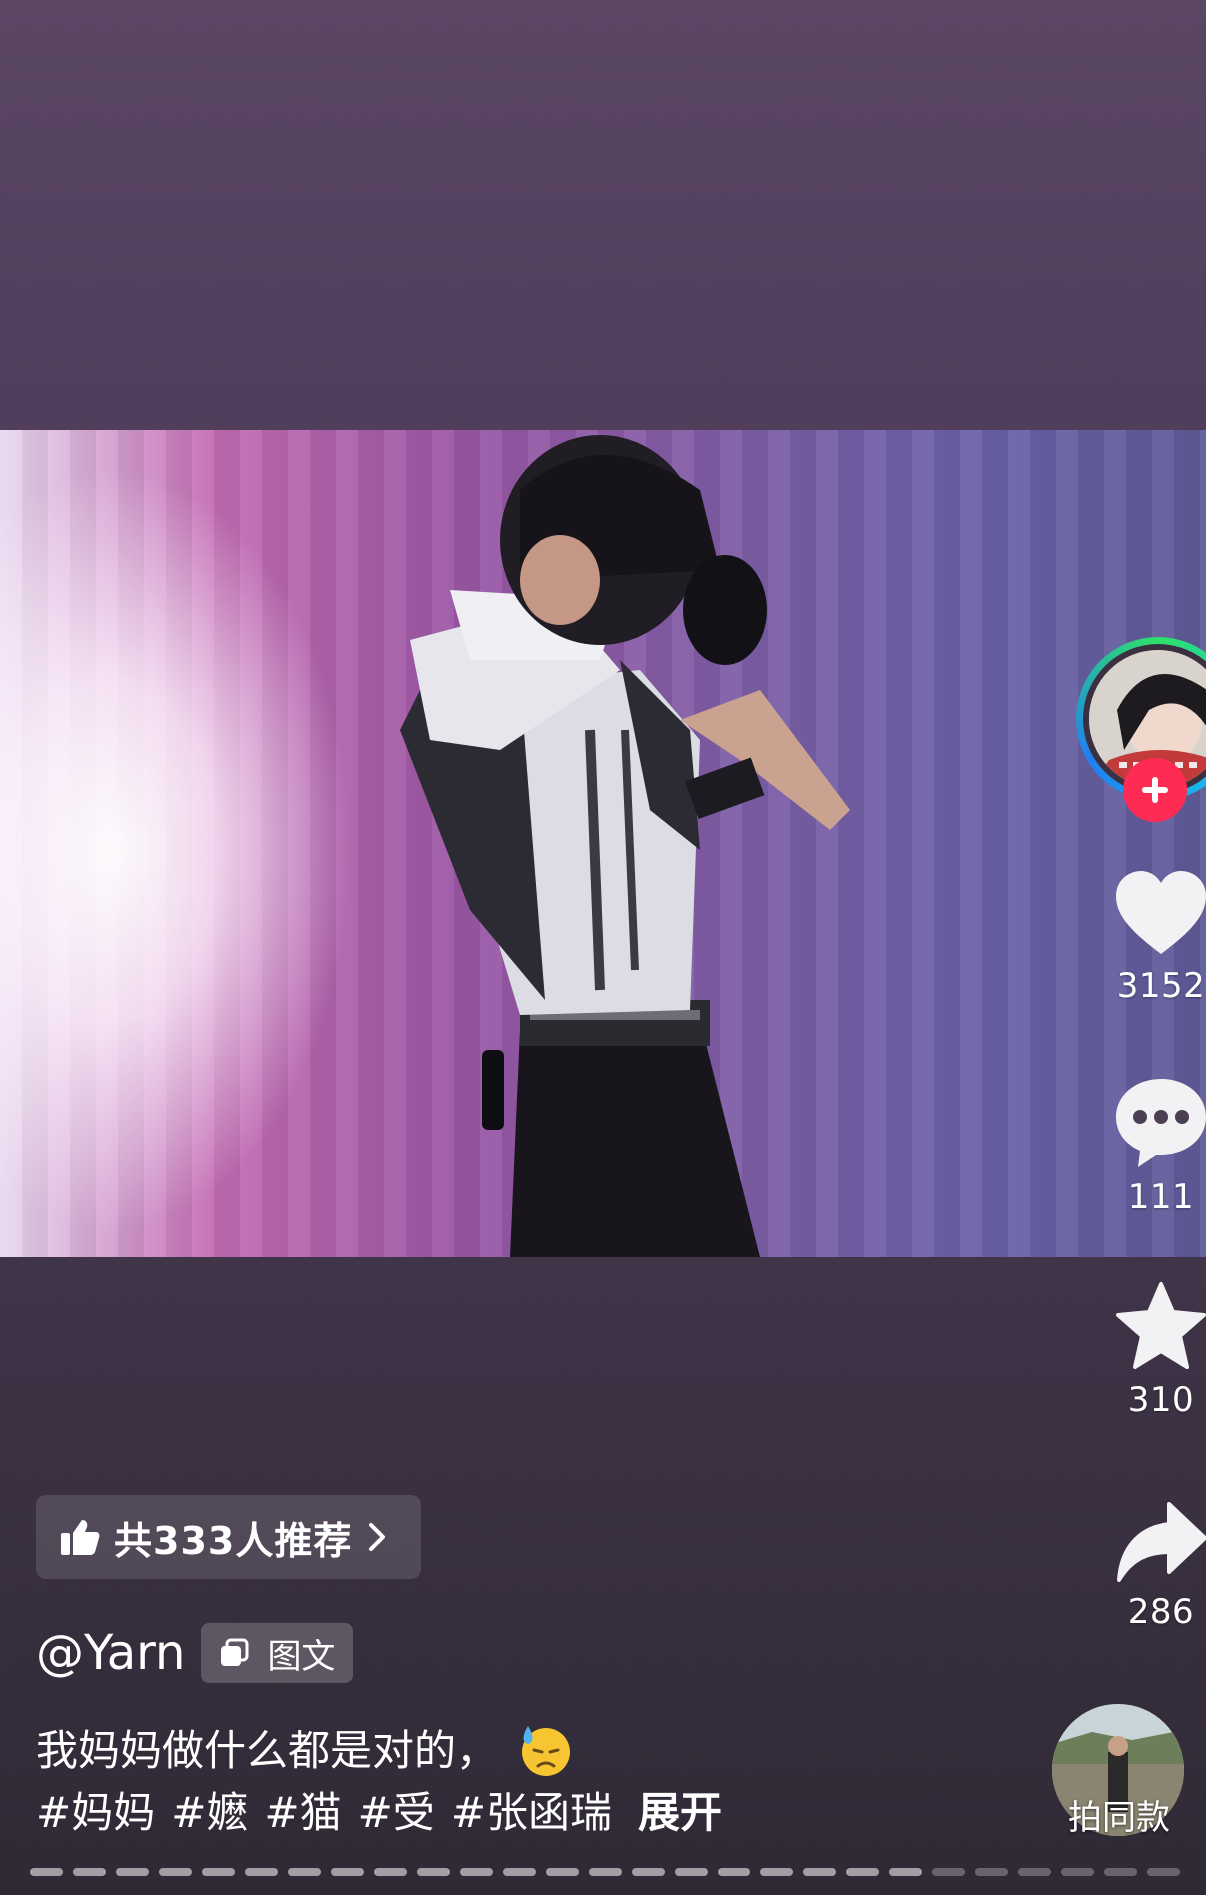 The height and width of the screenshot is (1895, 1206). What do you see at coordinates (235, 1652) in the screenshot?
I see `image-text-icon` at bounding box center [235, 1652].